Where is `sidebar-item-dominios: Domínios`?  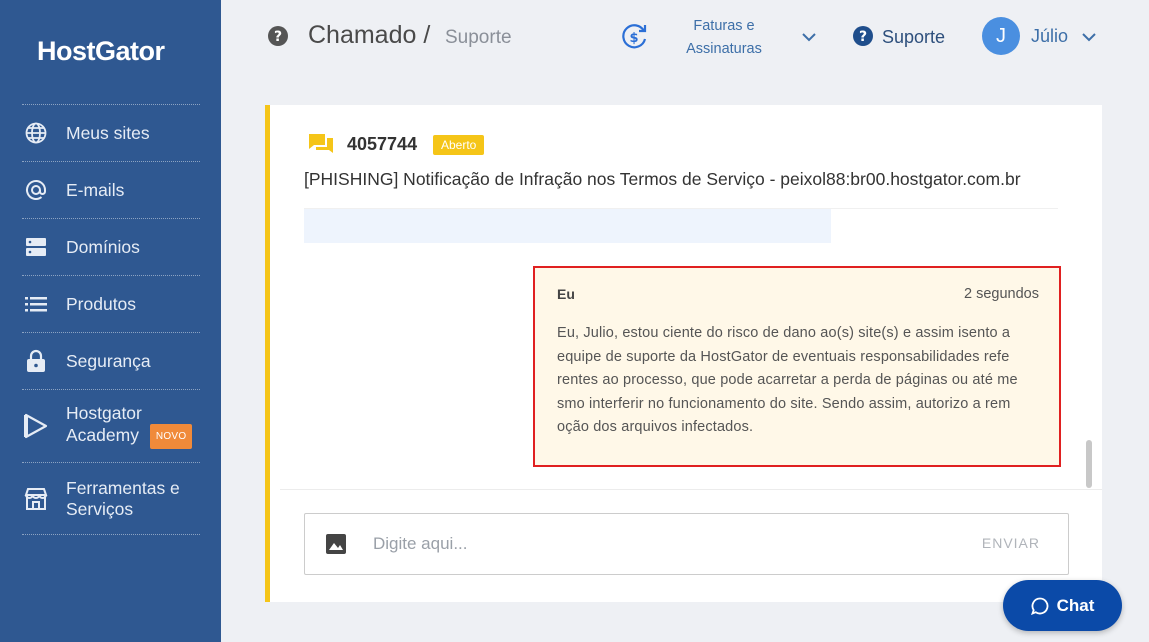
sidebar-item-dominios: Domínios is located at coordinates (111, 246).